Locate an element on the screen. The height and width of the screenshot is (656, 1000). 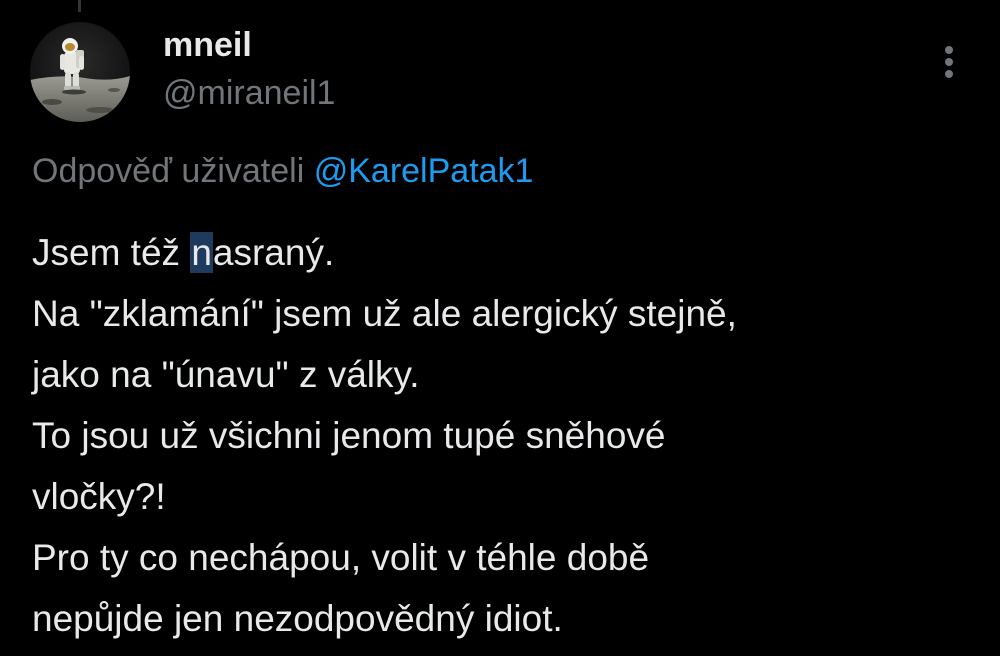
tweet-text-line: To jsou už všichni jenom tupé sněhové is located at coordinates (349, 435).